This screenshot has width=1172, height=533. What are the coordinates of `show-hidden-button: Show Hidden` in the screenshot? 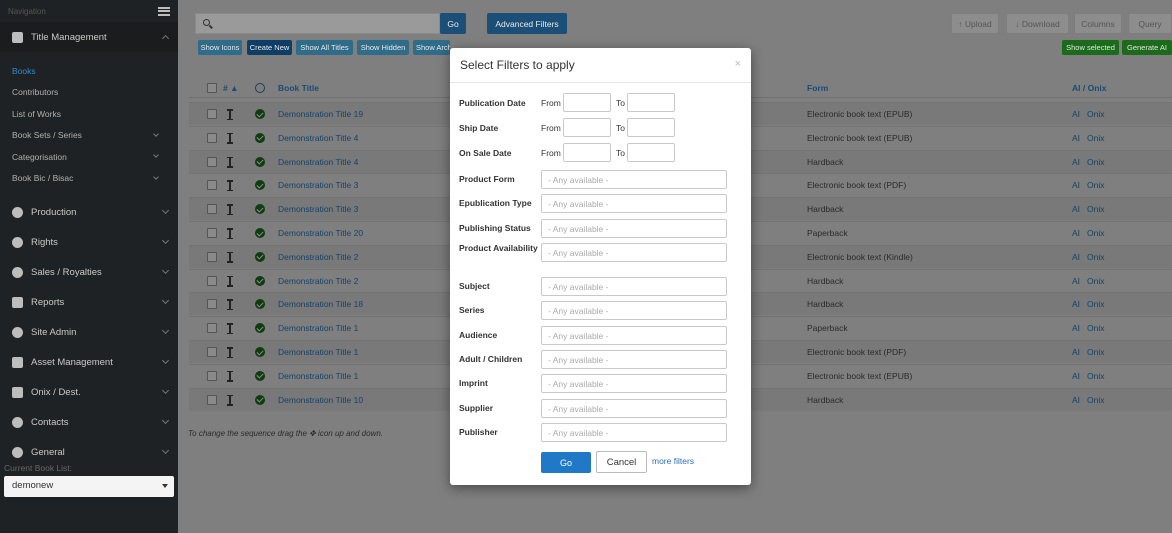 It's located at (383, 47).